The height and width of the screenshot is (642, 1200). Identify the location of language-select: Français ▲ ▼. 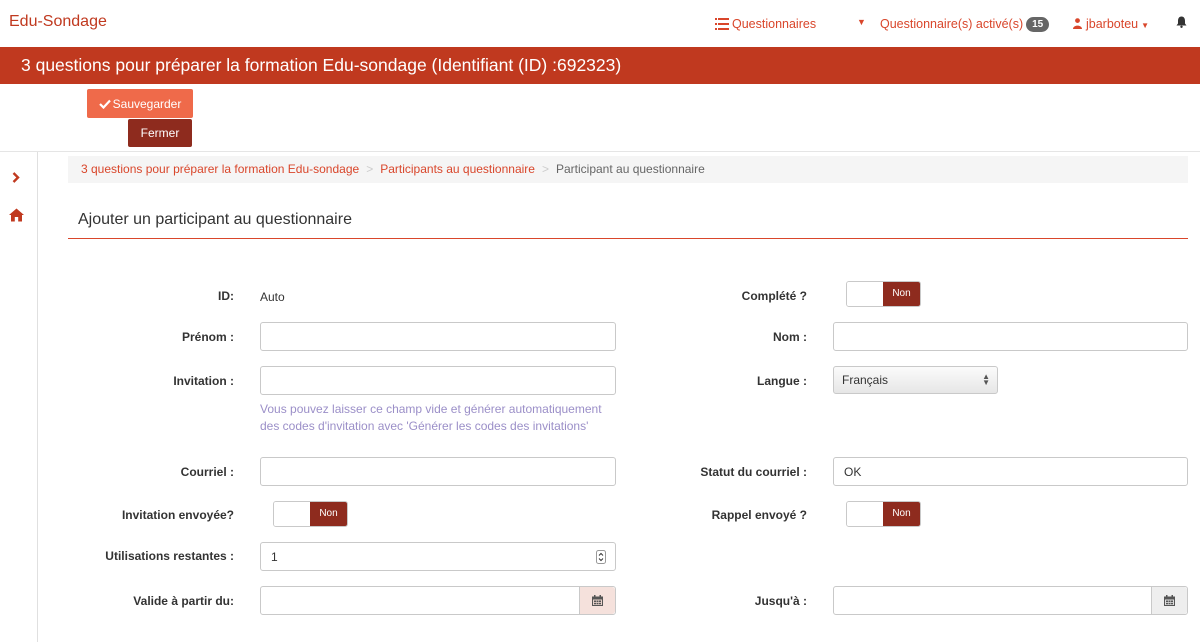
(915, 380).